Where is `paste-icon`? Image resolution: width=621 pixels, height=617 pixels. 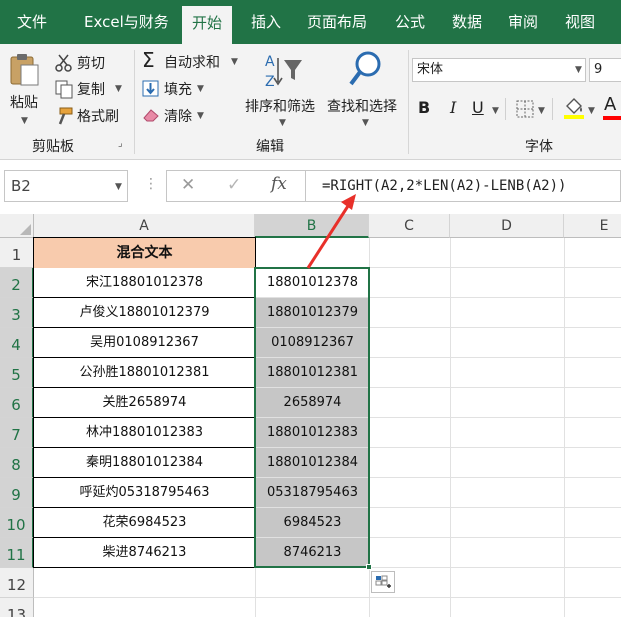 paste-icon is located at coordinates (24, 70).